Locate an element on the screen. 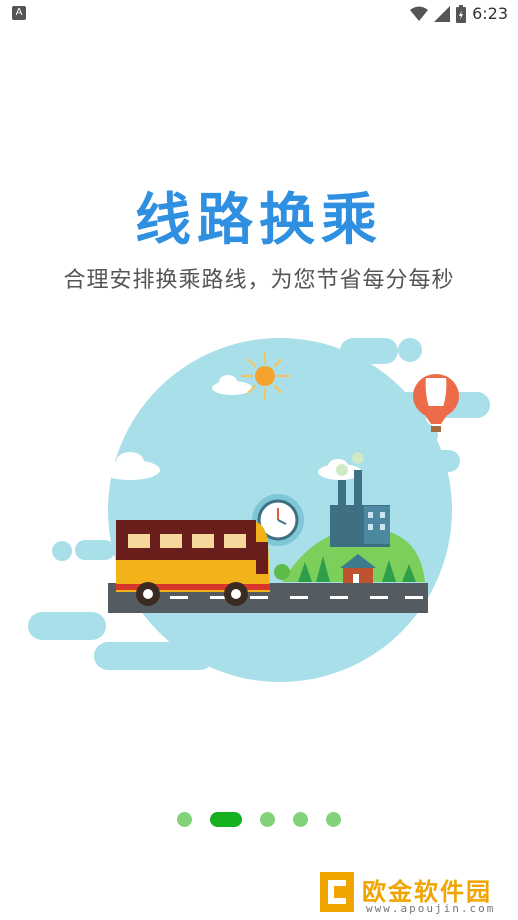 The width and height of the screenshot is (518, 920). page-subtitle: 合理安排换乘路线，为您节省每分每秒 is located at coordinates (259, 280).